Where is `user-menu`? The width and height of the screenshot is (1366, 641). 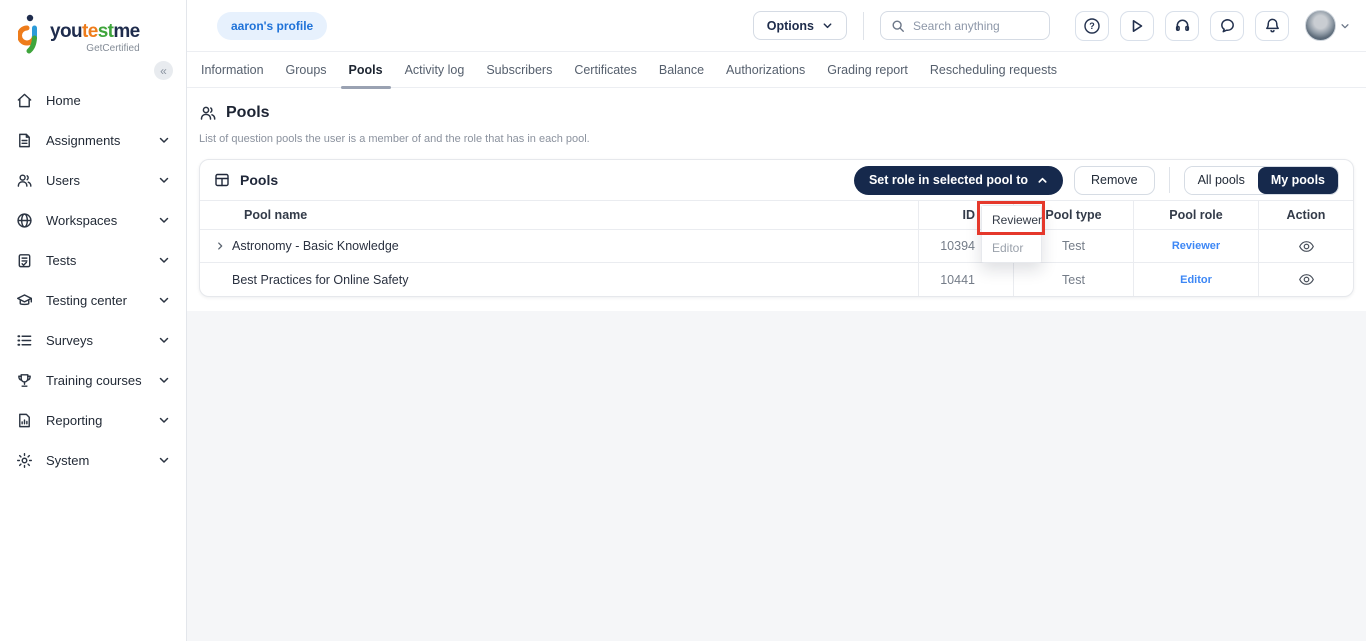
user-menu is located at coordinates (1327, 25).